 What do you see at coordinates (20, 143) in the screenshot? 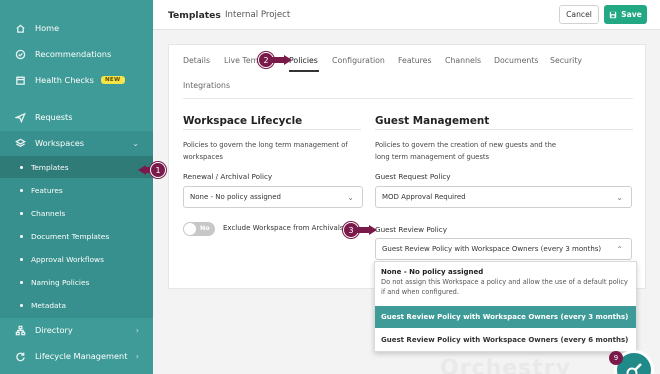
I see `layers-icon` at bounding box center [20, 143].